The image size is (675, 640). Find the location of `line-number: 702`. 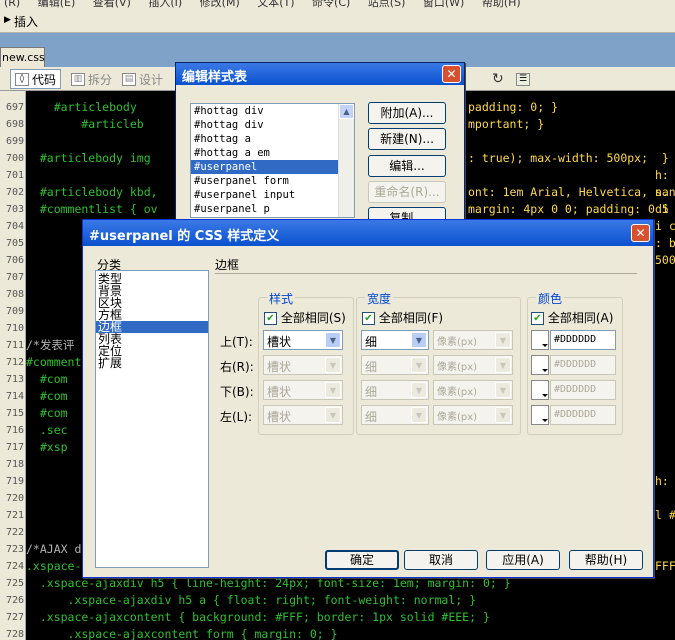

line-number: 702 is located at coordinates (14, 192).